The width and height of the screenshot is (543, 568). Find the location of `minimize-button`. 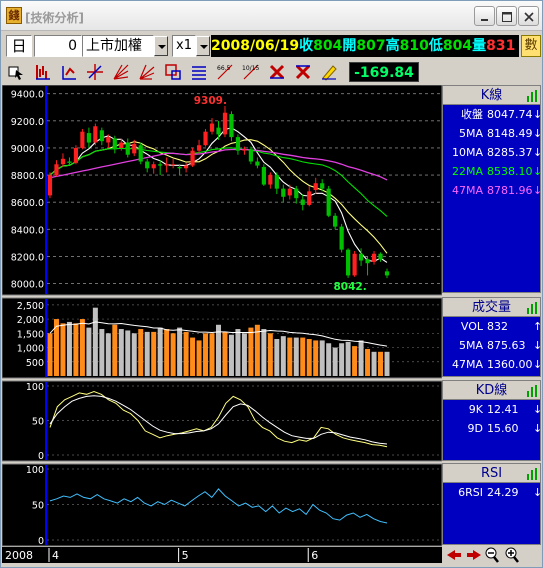

minimize-button is located at coordinates (484, 16).